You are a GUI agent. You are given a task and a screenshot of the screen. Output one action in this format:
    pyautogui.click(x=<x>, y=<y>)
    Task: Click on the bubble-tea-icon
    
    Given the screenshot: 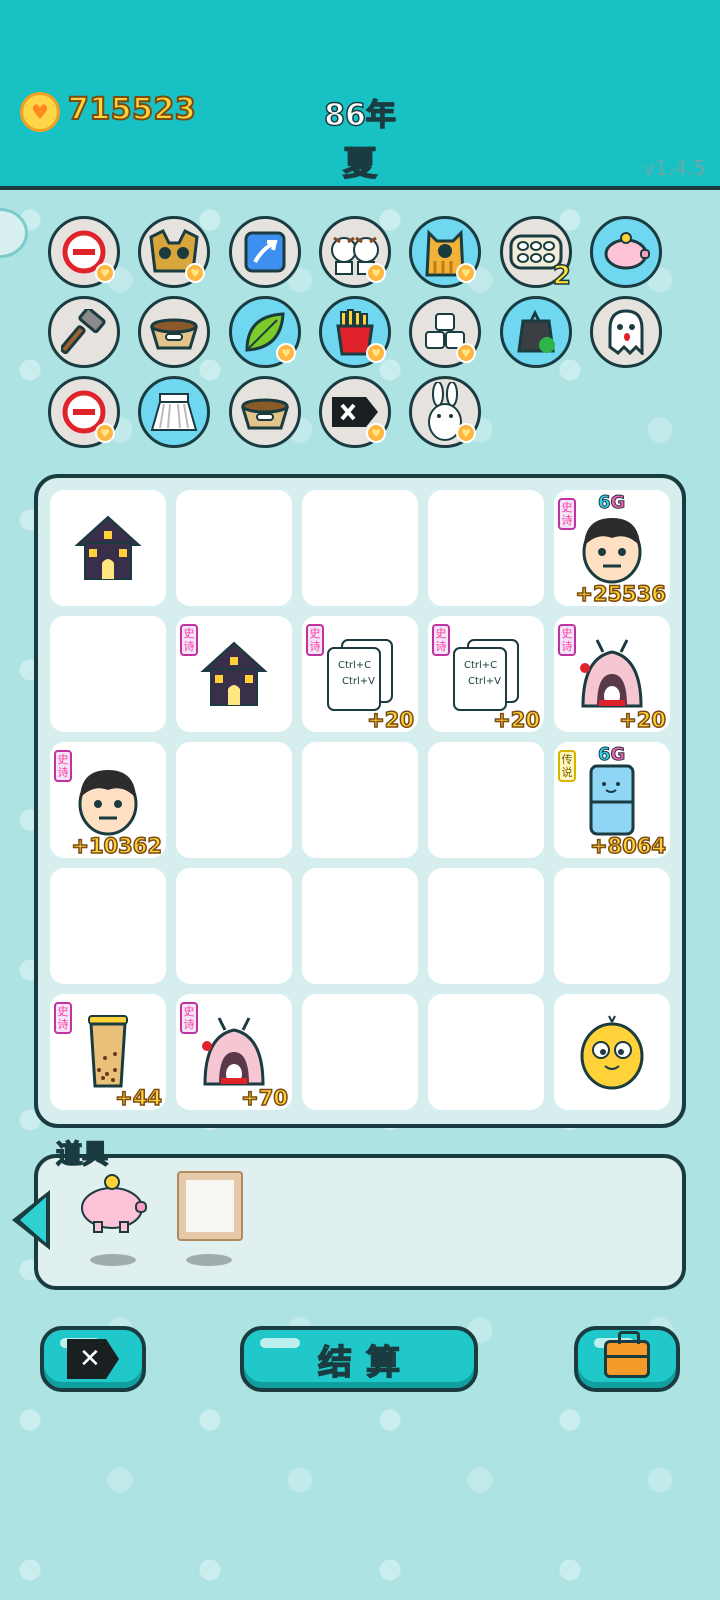 What is the action you would take?
    pyautogui.click(x=108, y=1051)
    